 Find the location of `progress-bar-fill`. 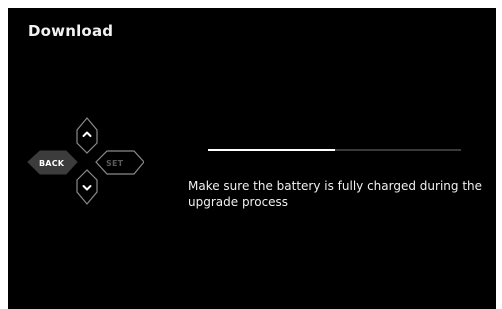

progress-bar-fill is located at coordinates (271, 150).